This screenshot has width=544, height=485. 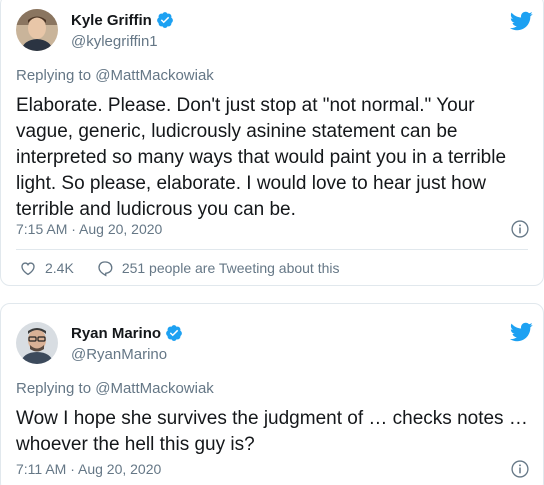 I want to click on conversation-label: 251 people are Tweeting about this, so click(x=230, y=268).